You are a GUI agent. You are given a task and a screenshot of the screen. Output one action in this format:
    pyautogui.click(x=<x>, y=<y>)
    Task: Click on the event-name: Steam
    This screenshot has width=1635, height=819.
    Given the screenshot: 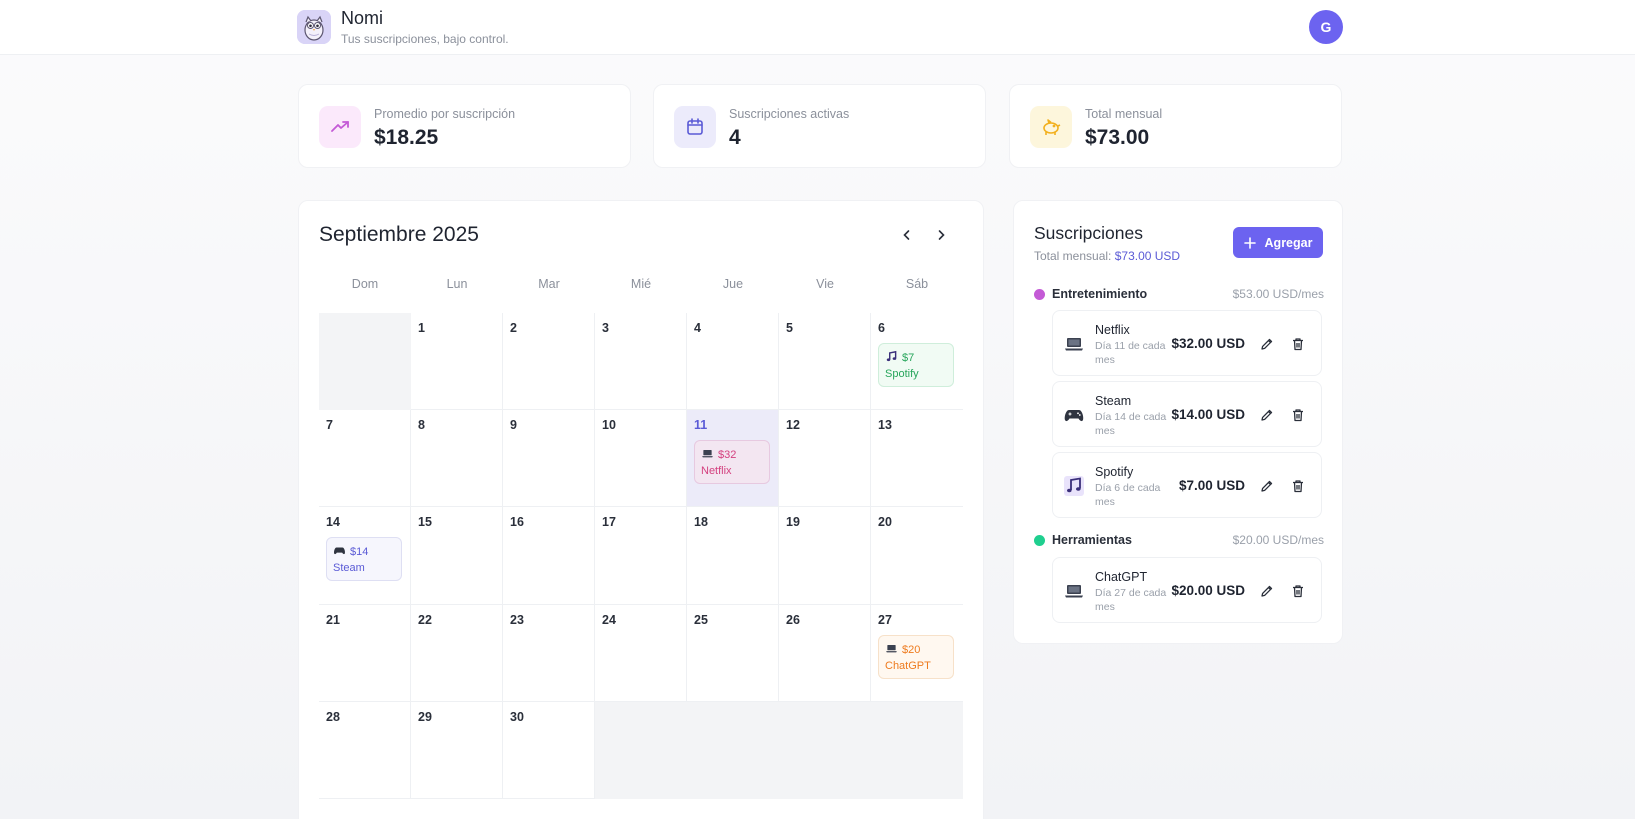 What is the action you would take?
    pyautogui.click(x=349, y=568)
    